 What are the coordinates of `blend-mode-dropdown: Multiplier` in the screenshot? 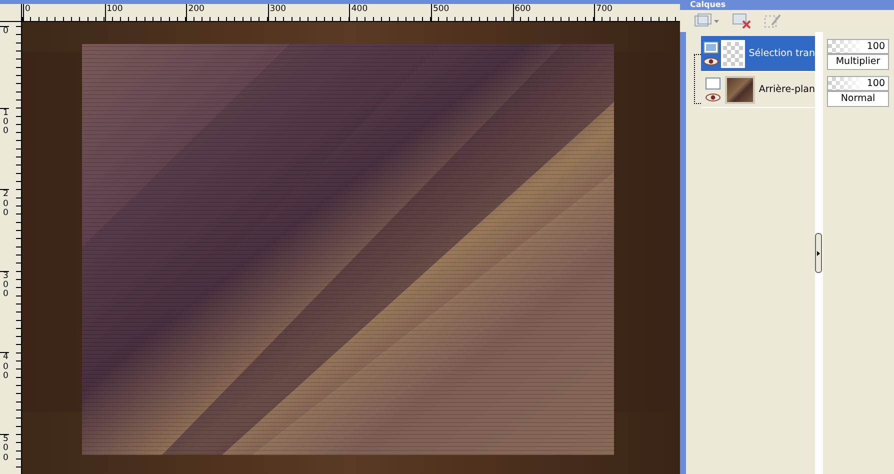 It's located at (858, 62).